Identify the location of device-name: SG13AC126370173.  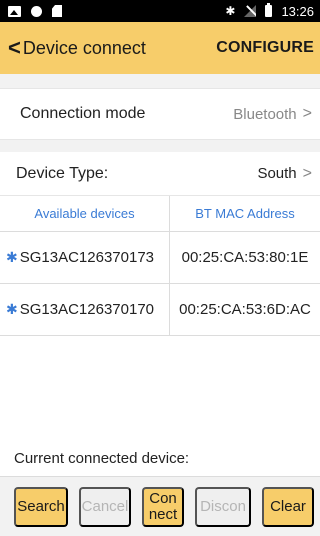
(87, 257).